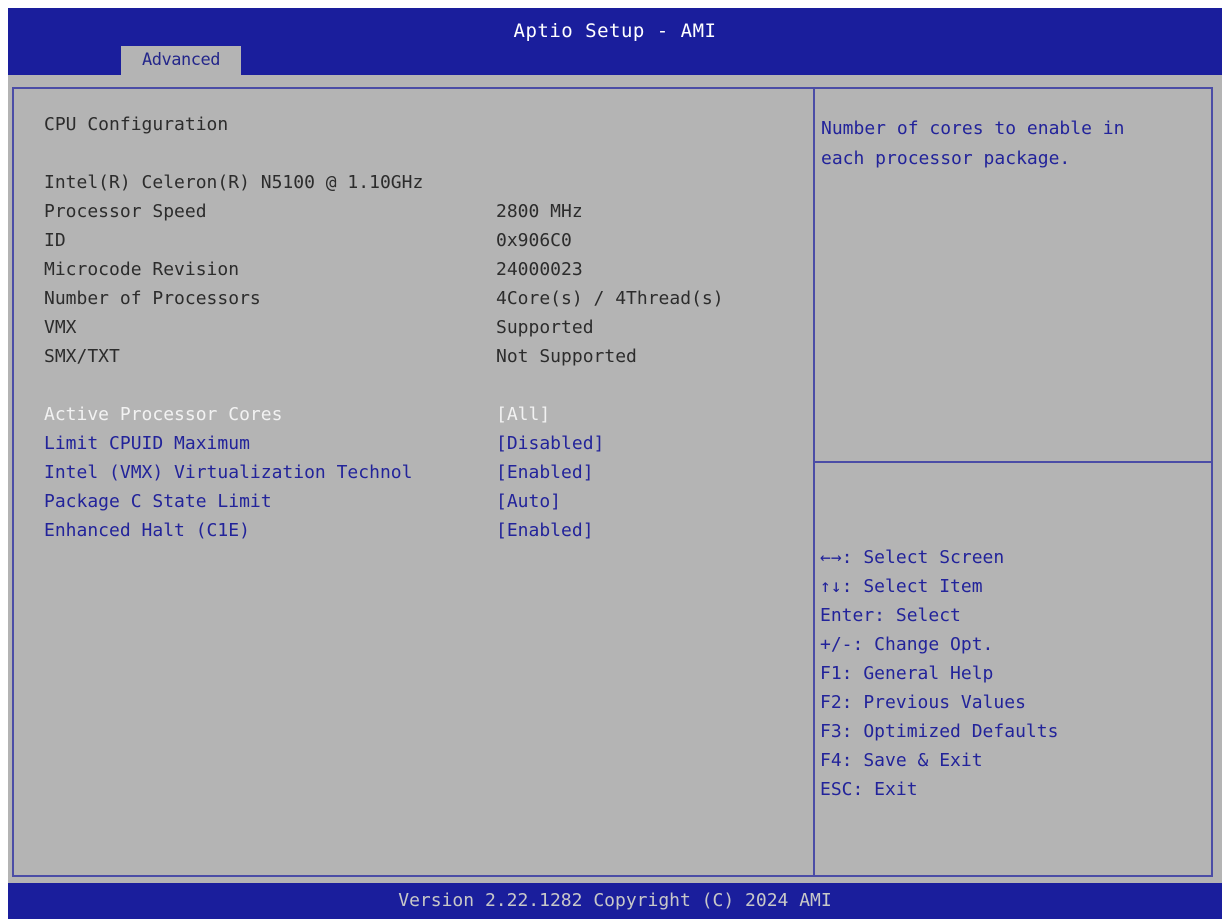 This screenshot has height=923, width=1224. I want to click on option-value-package-c-state-limit: [Auto], so click(528, 502).